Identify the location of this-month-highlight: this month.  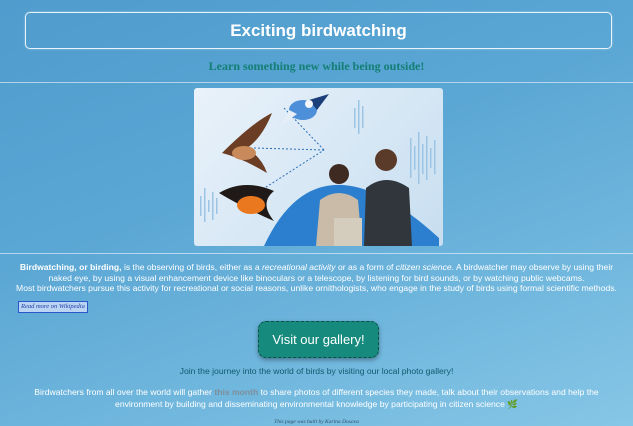
(236, 392).